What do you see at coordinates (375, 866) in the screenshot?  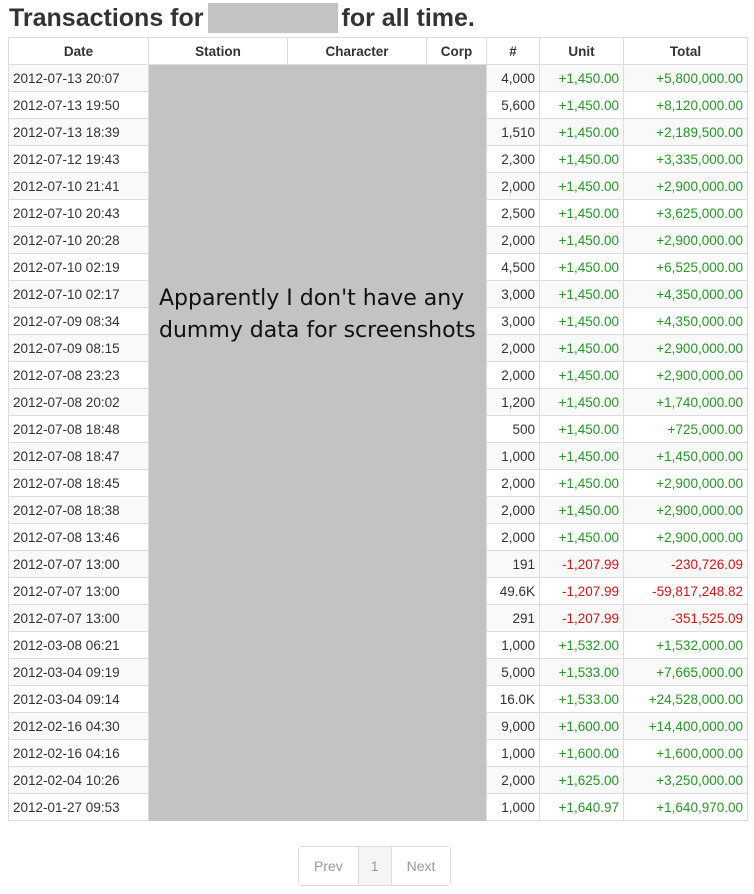 I see `current-page-button: 1` at bounding box center [375, 866].